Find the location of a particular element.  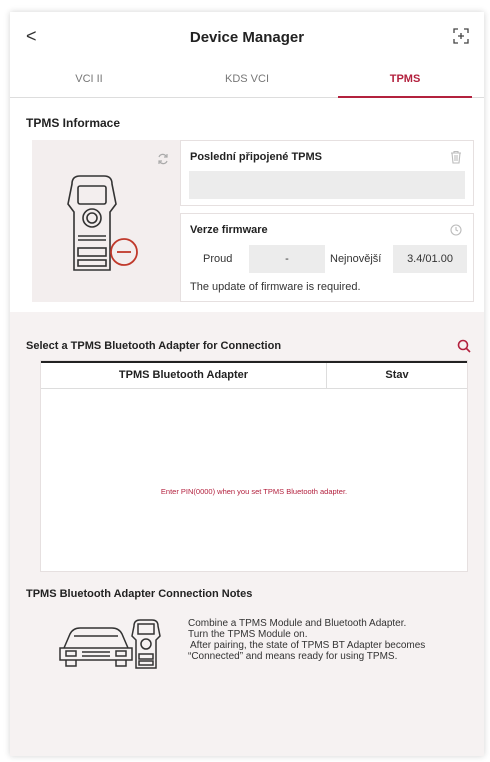

current-version-label: Proud is located at coordinates (218, 259).